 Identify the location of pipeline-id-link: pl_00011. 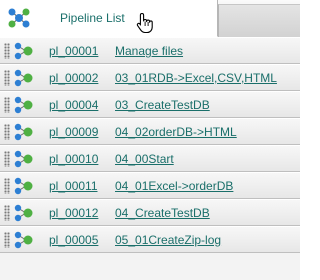
(73, 186).